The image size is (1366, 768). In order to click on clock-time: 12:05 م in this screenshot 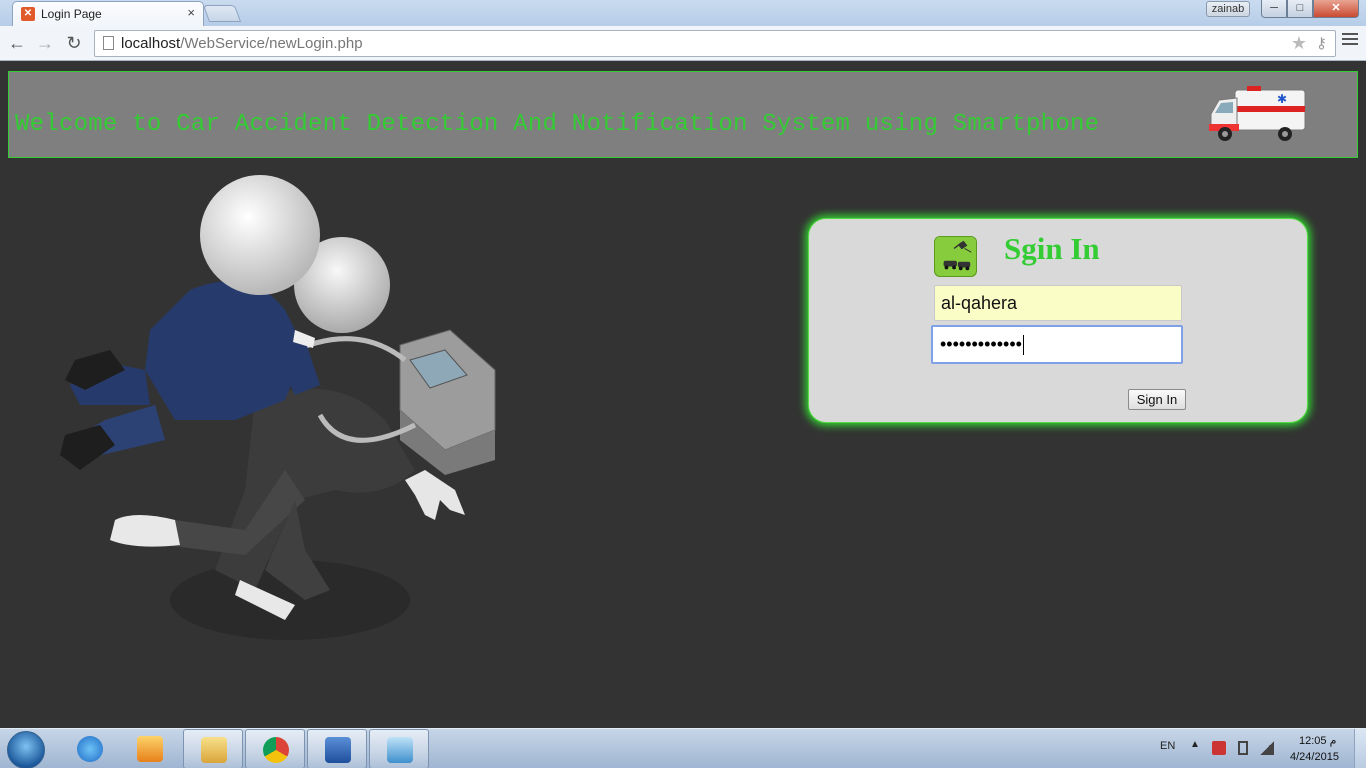, I will do `click(1317, 740)`.